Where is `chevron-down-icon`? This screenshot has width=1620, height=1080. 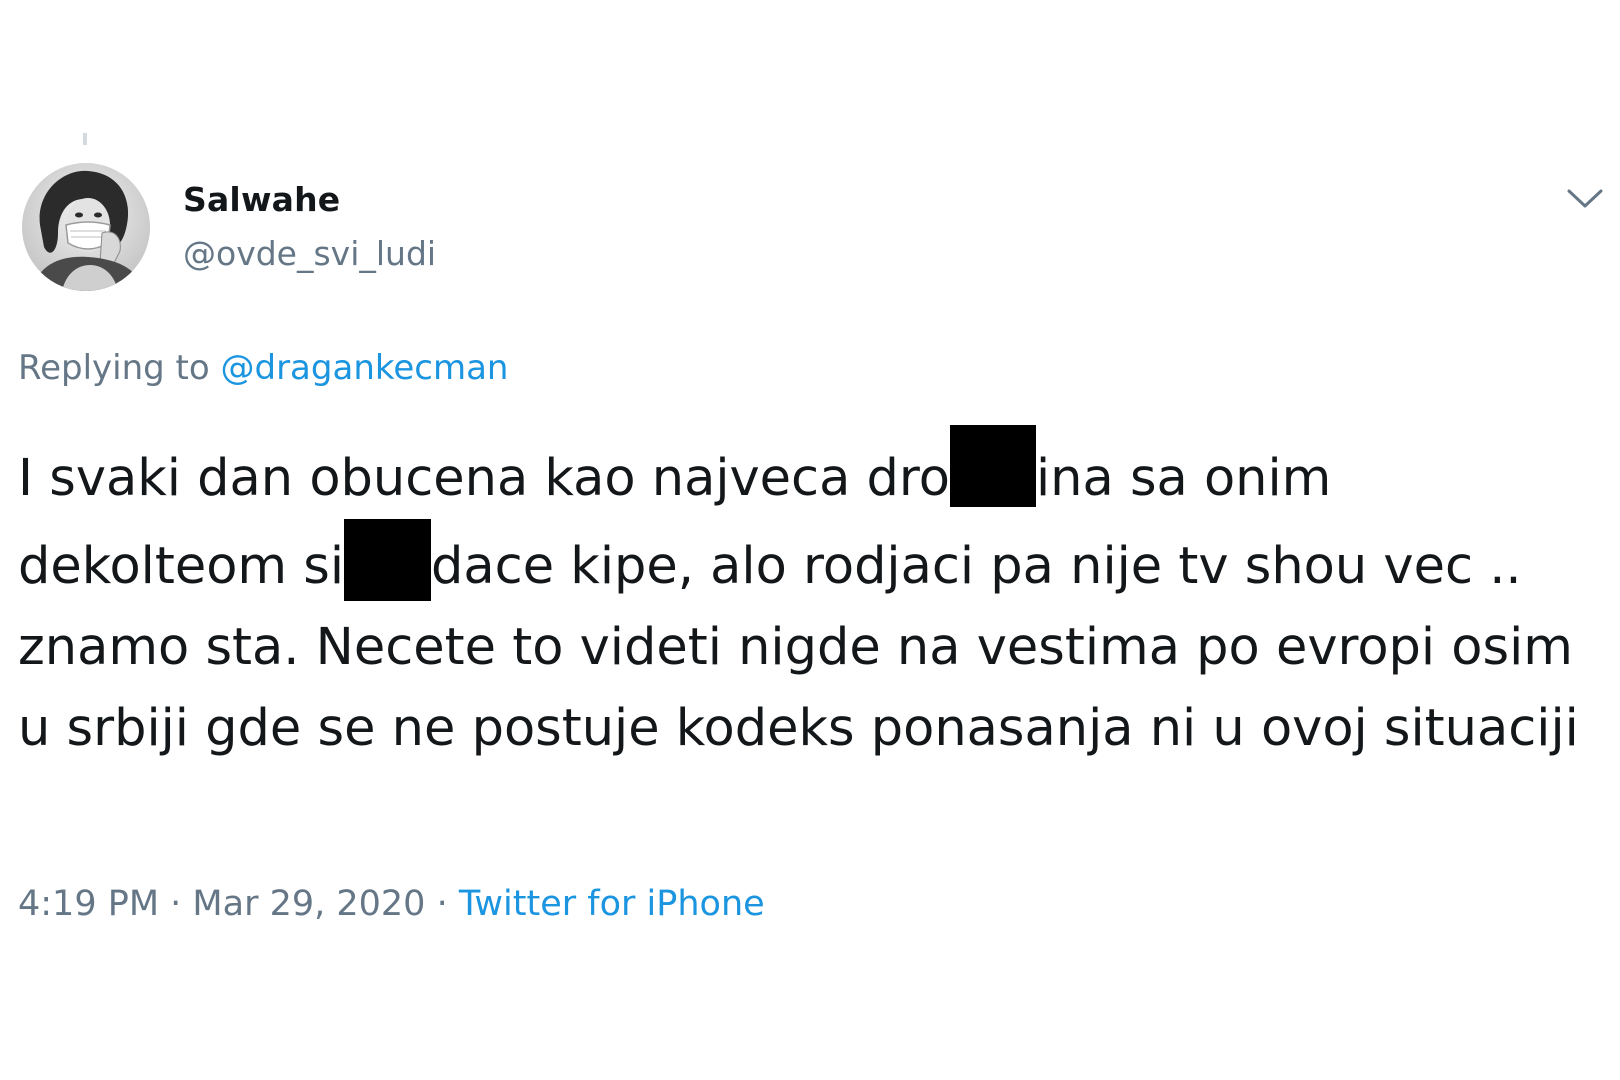
chevron-down-icon is located at coordinates (1585, 198).